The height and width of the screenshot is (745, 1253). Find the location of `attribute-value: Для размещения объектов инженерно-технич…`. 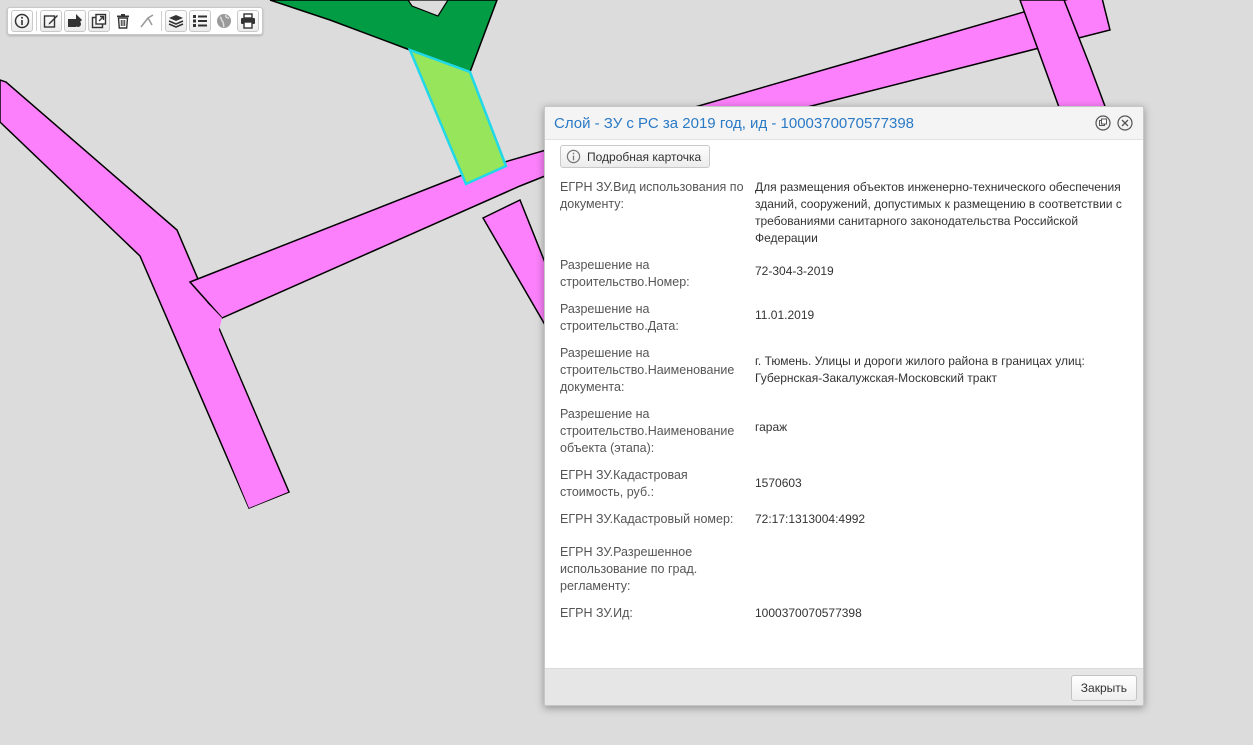

attribute-value: Для размещения объектов инженерно-технич… is located at coordinates (938, 212).